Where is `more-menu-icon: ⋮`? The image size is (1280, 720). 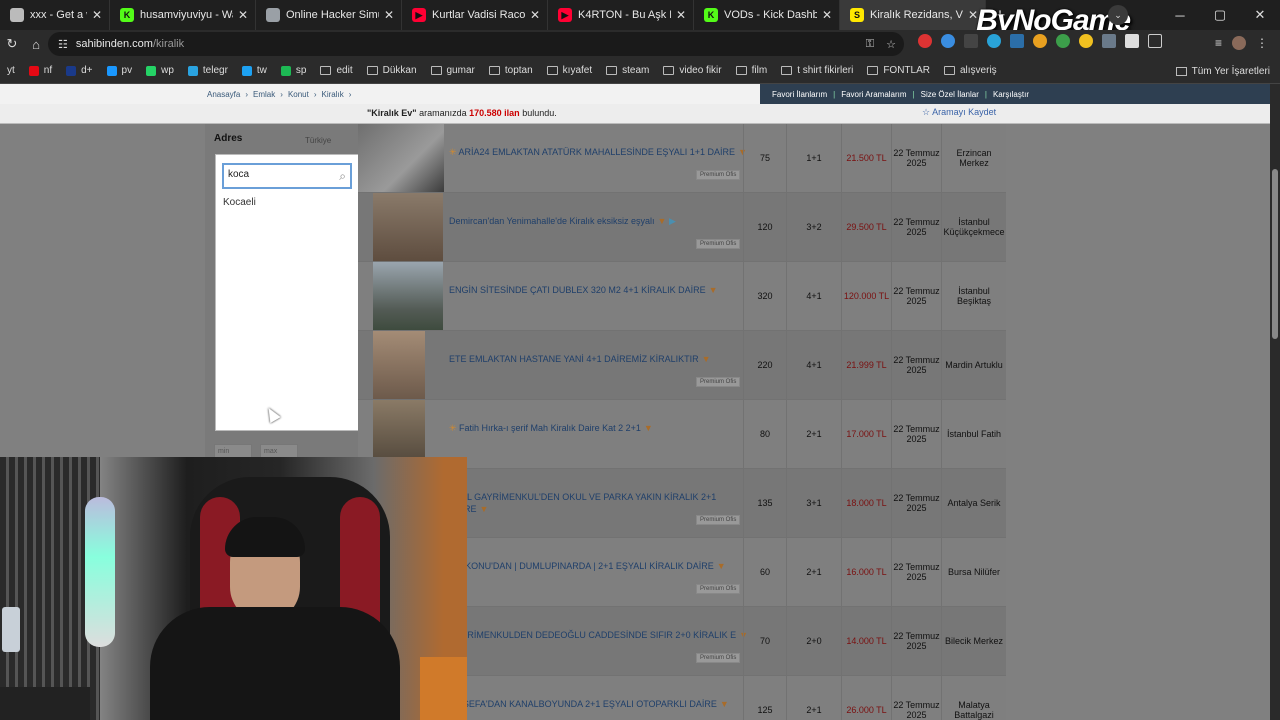
more-menu-icon: ⋮ is located at coordinates (1262, 43).